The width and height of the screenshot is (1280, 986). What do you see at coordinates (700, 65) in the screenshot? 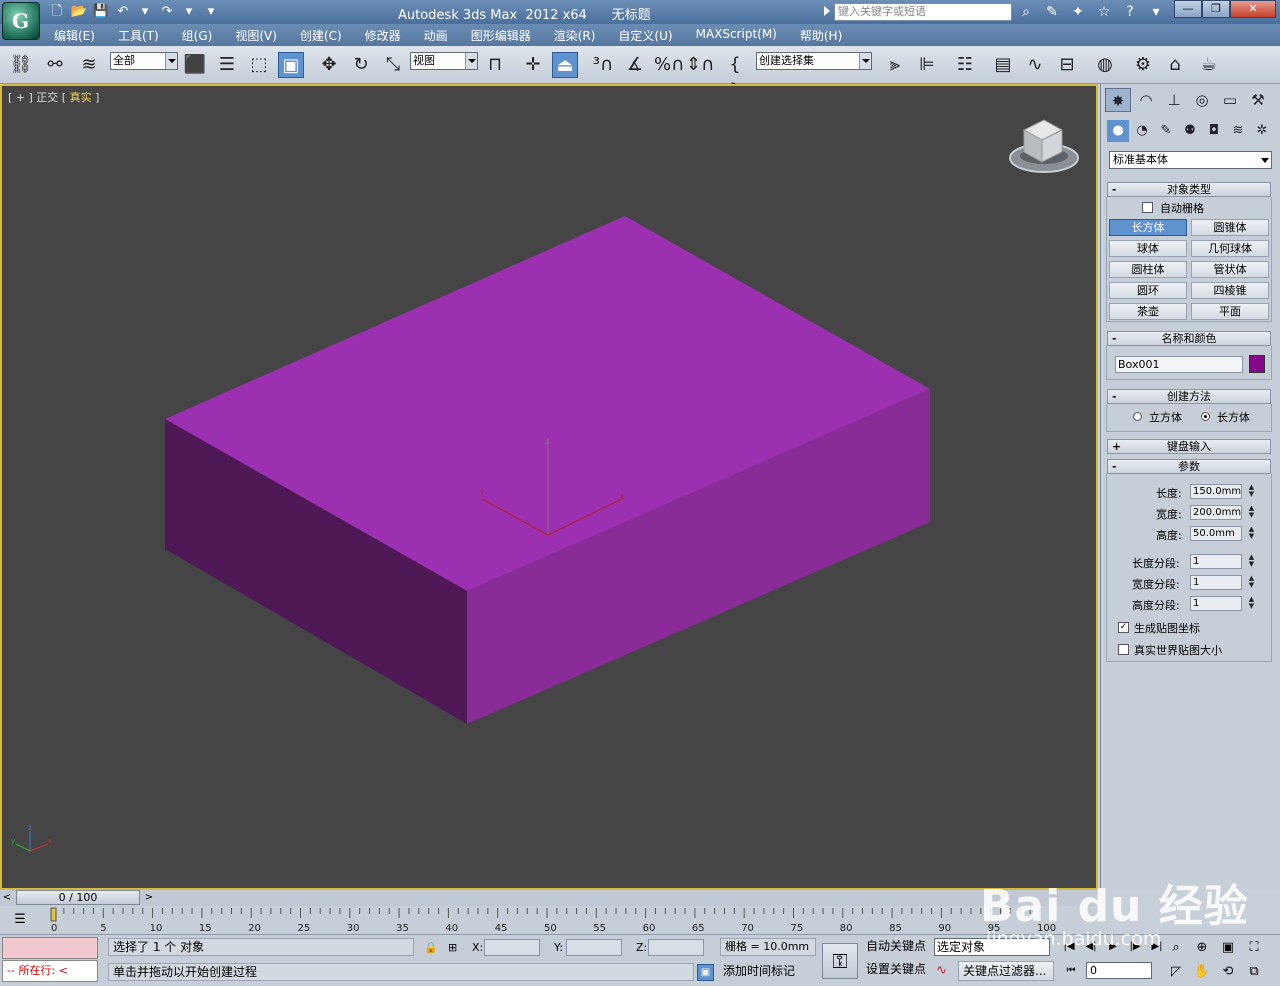
I see `spinner-snap-icon: ⇕∩` at bounding box center [700, 65].